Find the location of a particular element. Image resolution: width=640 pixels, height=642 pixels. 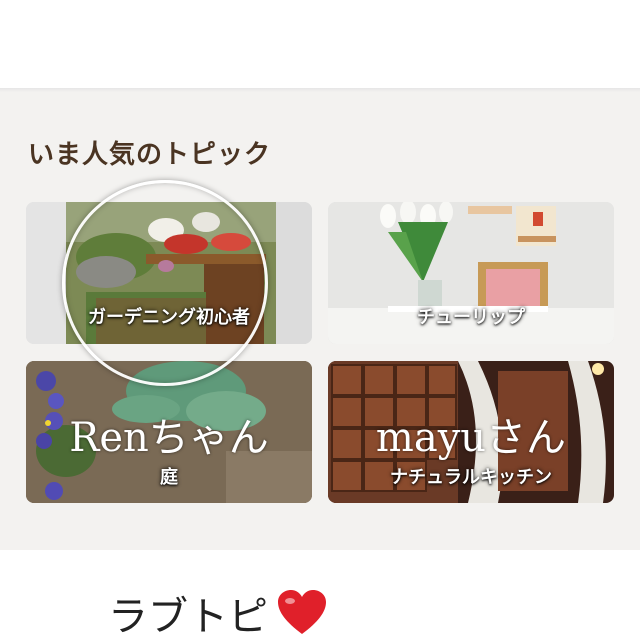

topic-label: ナチュラルキッチン is located at coordinates (471, 477).